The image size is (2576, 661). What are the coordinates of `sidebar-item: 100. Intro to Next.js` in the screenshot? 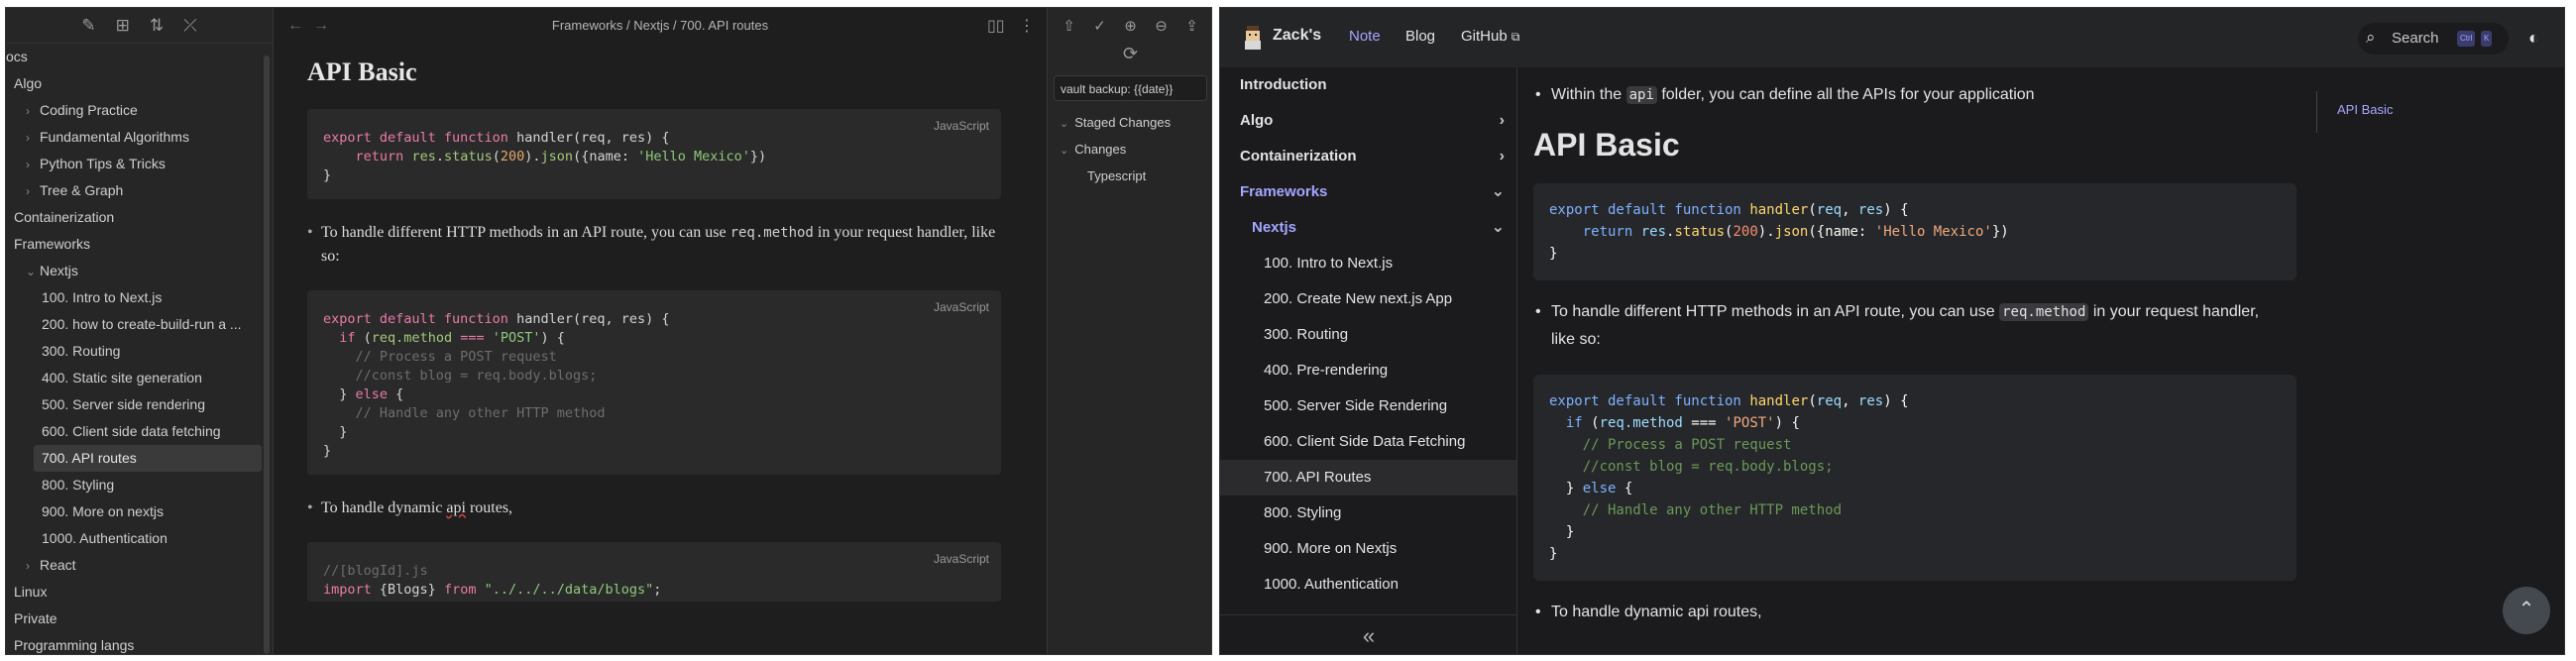 It's located at (1368, 264).